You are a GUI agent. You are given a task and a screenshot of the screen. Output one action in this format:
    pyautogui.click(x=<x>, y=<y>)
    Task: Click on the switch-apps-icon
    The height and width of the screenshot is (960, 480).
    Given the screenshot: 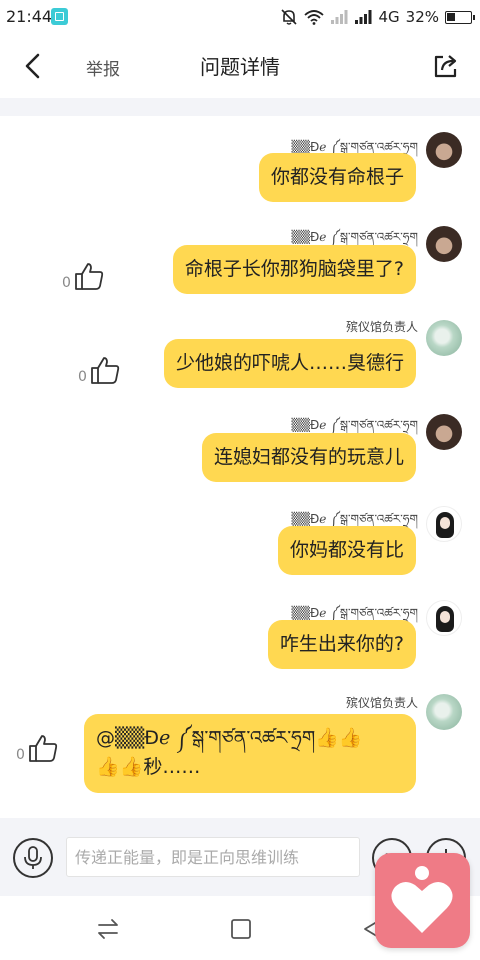 What is the action you would take?
    pyautogui.click(x=108, y=929)
    